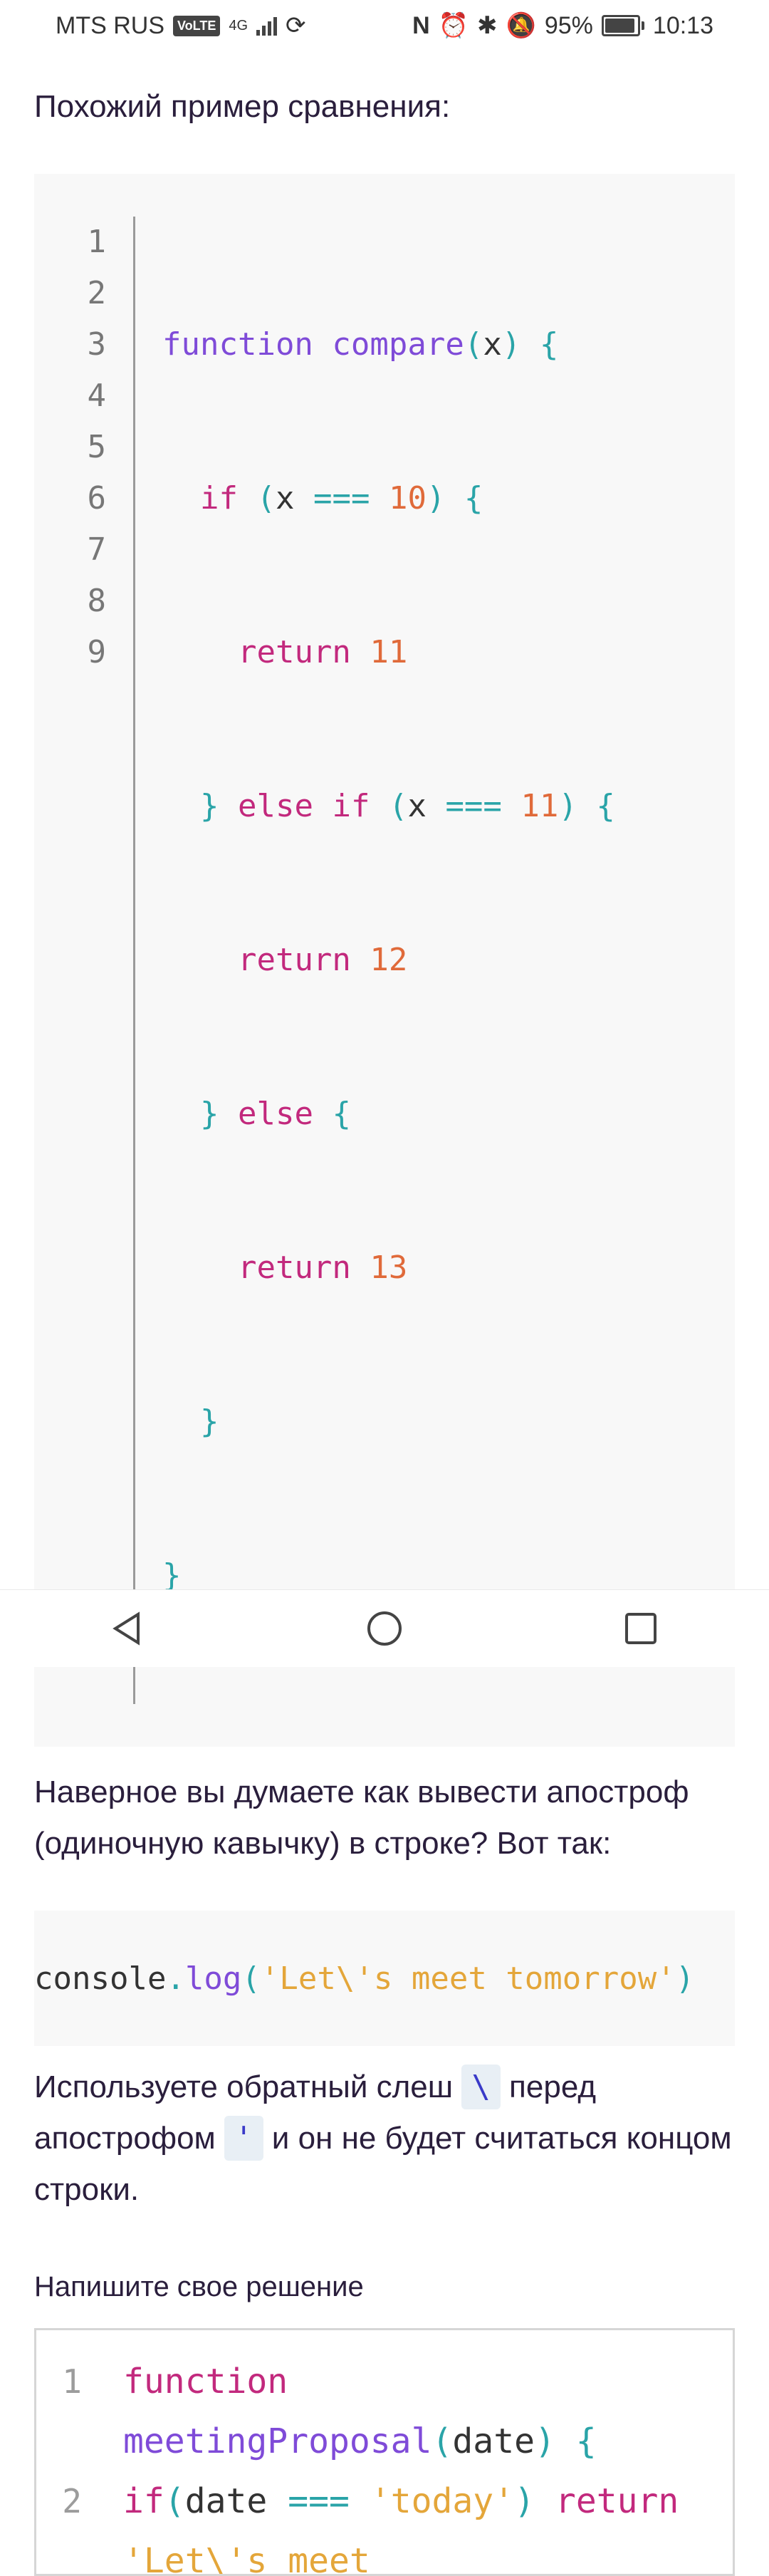  What do you see at coordinates (384, 1978) in the screenshot?
I see `code-example-console-log: console. log('Let\'s meet tomorrow')` at bounding box center [384, 1978].